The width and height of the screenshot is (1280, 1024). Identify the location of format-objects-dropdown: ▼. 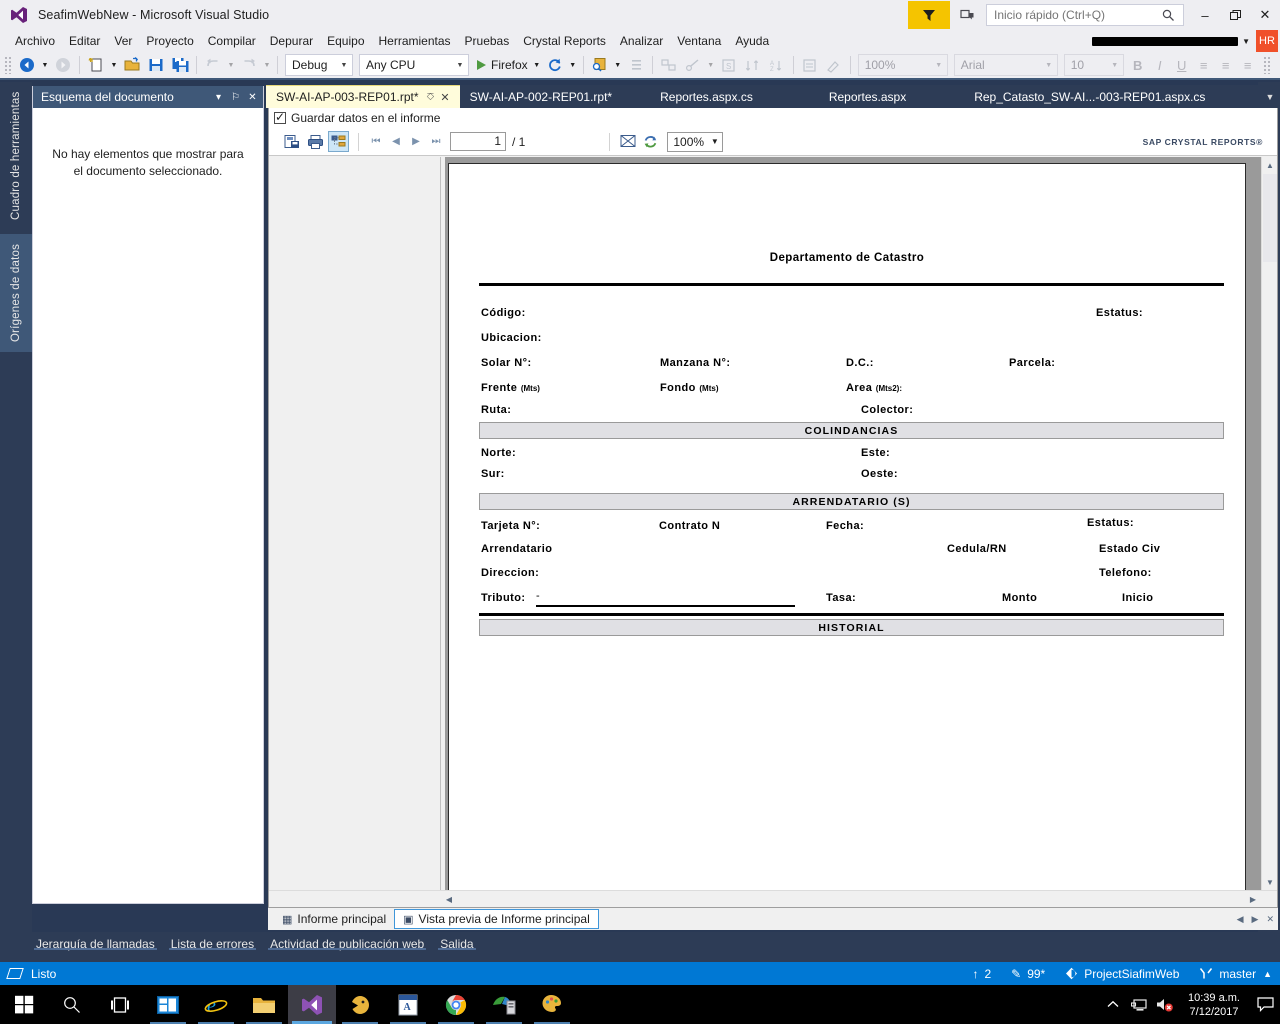
(711, 65).